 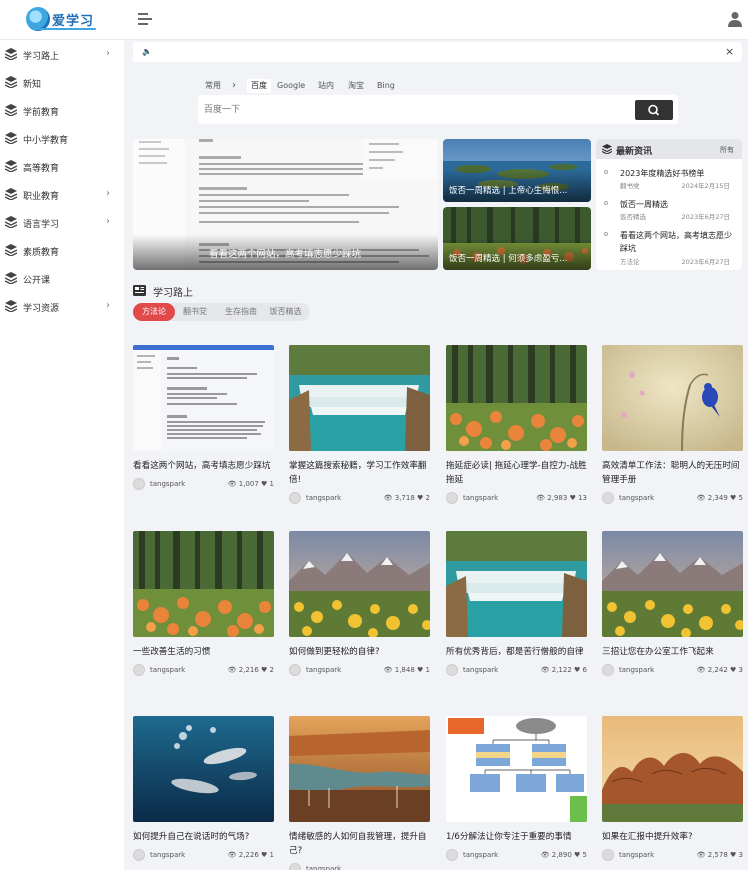 What do you see at coordinates (285, 312) in the screenshot?
I see `section-tab: 饭否精选` at bounding box center [285, 312].